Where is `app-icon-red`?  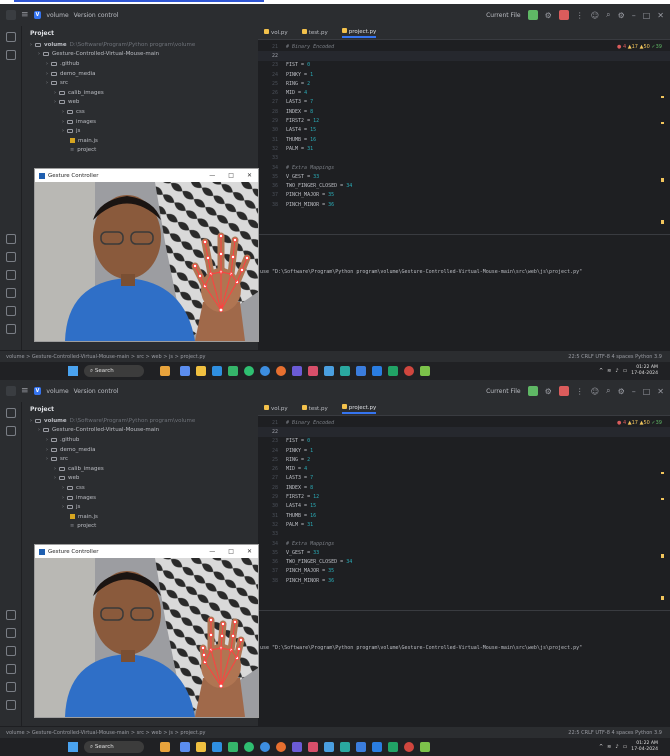
app-icon-red is located at coordinates (313, 747).